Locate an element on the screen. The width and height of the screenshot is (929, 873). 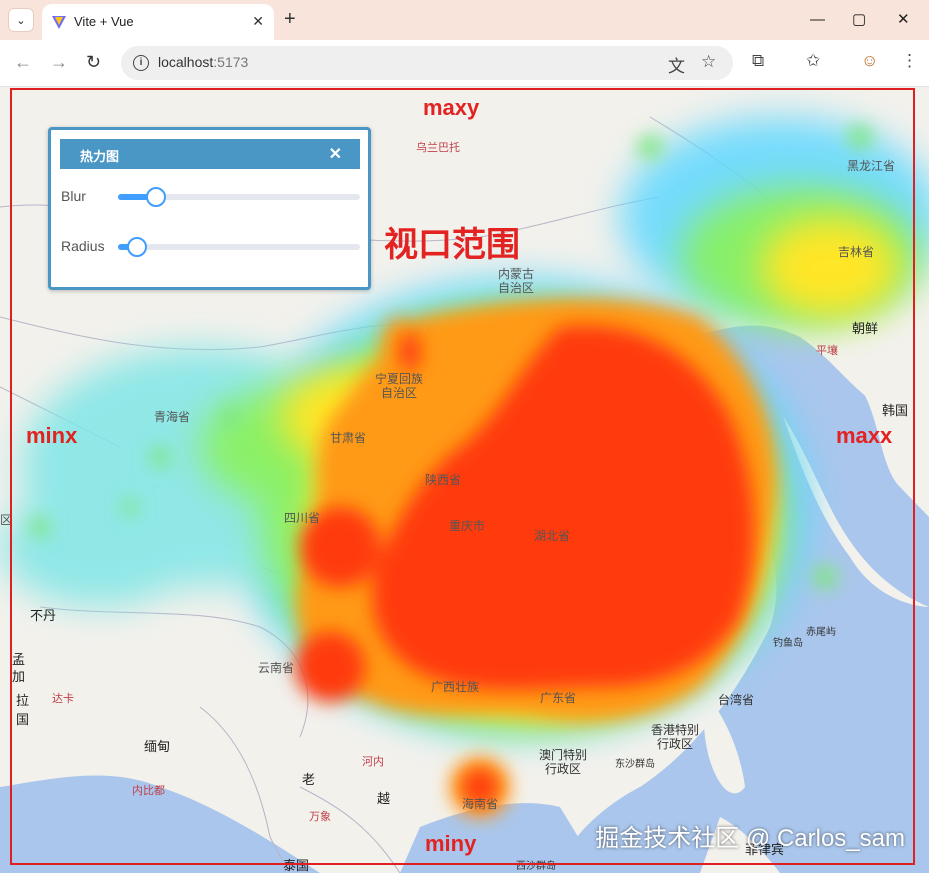
url-port: :5173 is located at coordinates (231, 62).